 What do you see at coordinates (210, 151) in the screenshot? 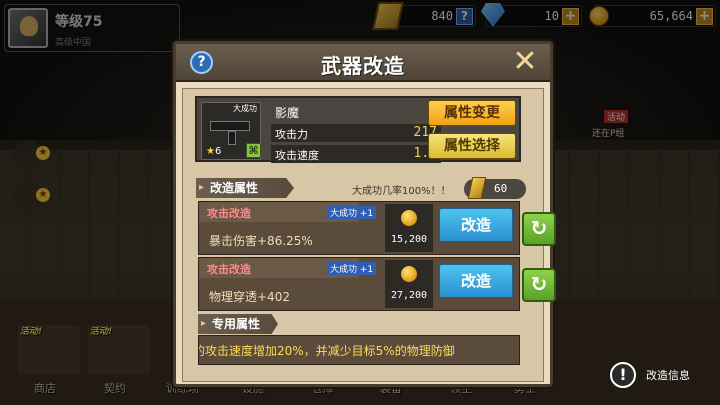
I see `star-icon: ★` at bounding box center [210, 151].